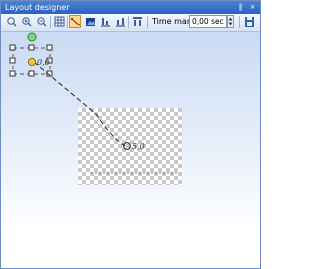  I want to click on close-icon: ×, so click(252, 7).